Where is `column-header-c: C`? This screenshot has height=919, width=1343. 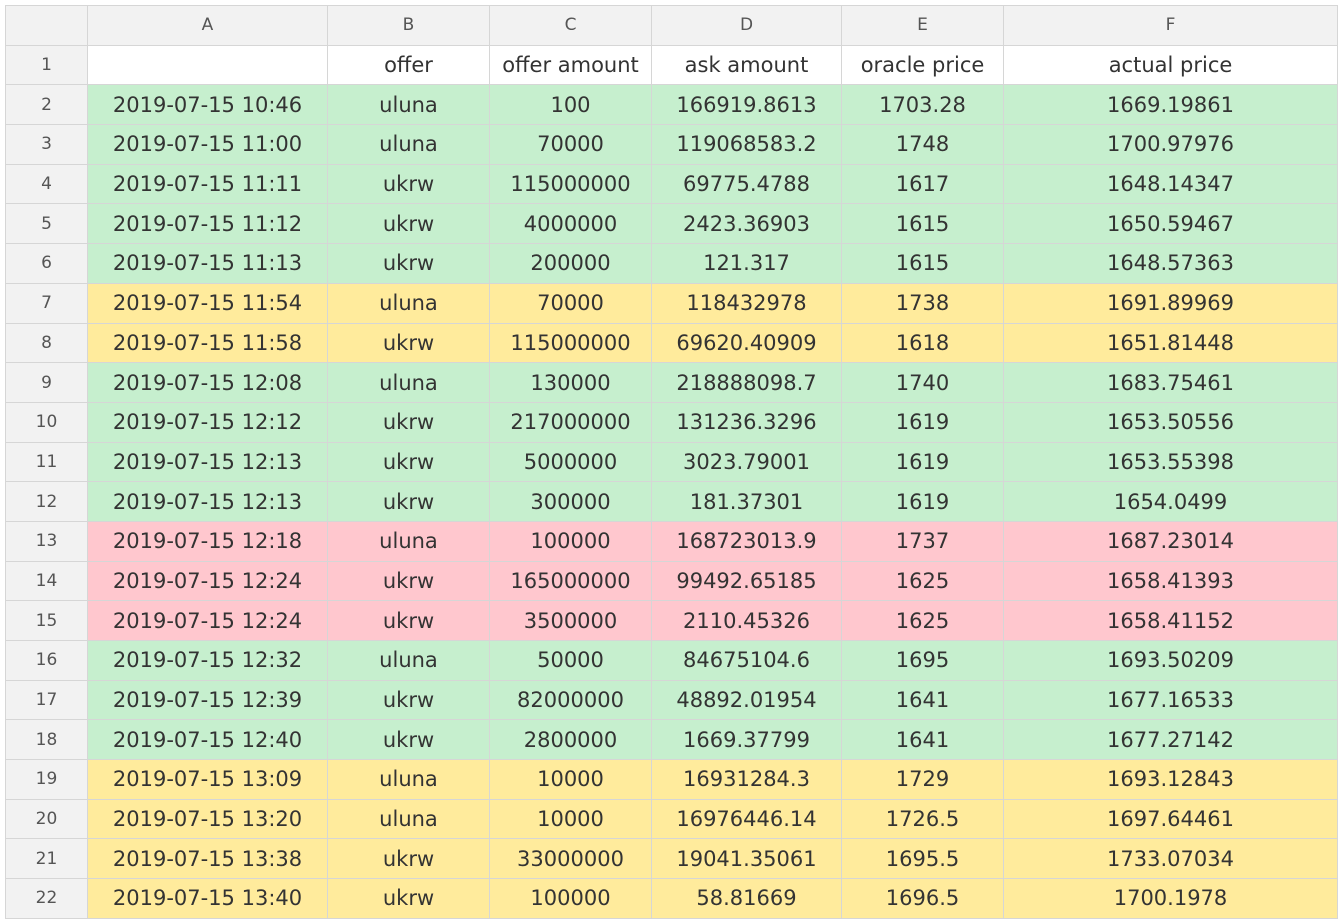 column-header-c: C is located at coordinates (570, 25).